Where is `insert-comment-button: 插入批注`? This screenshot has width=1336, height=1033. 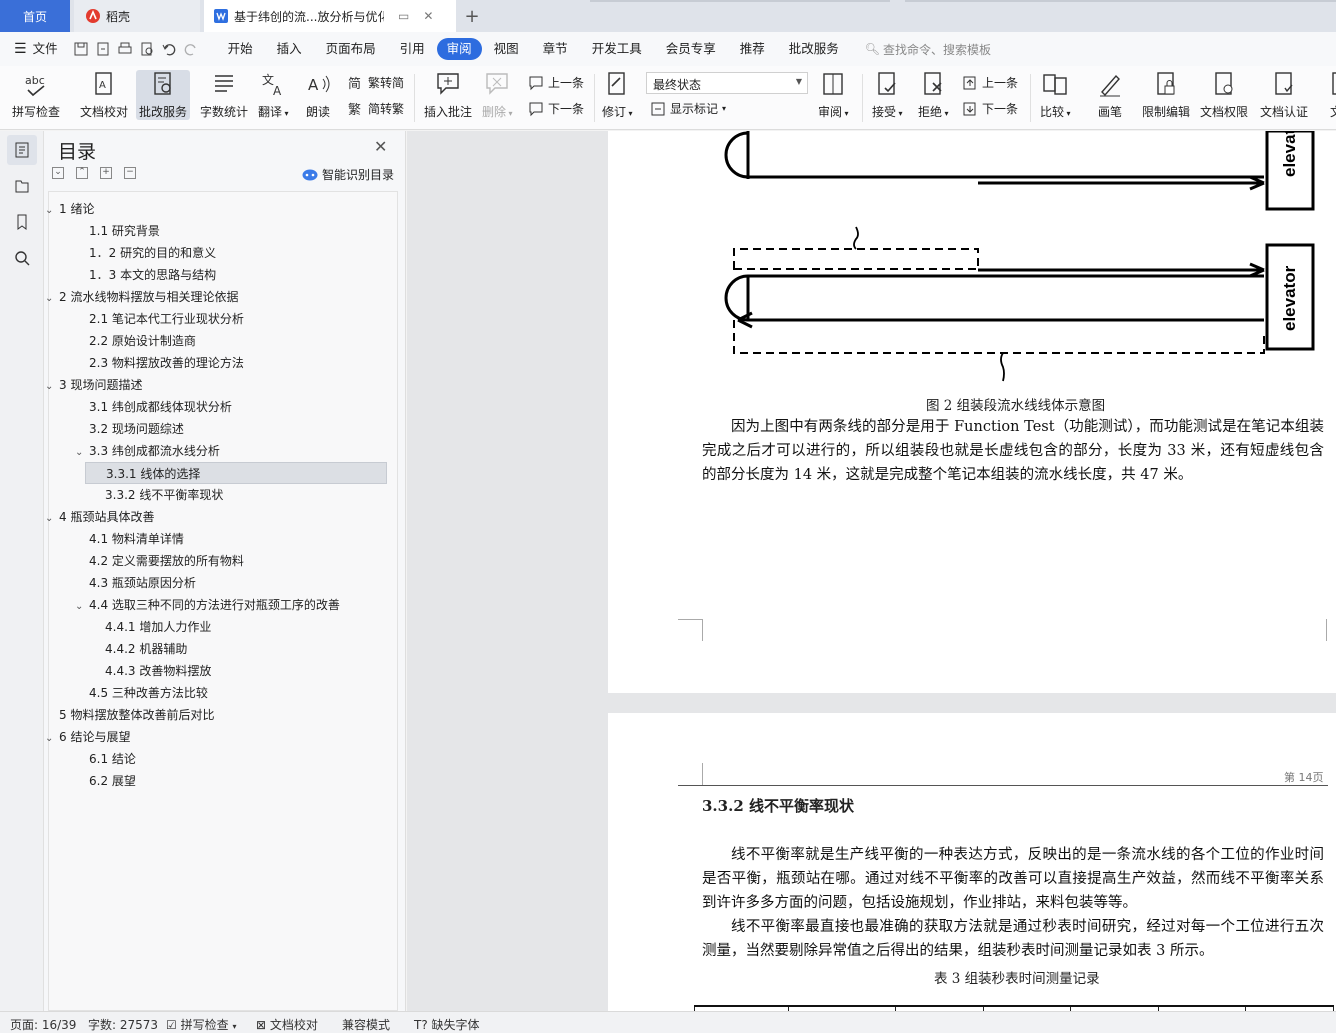
insert-comment-button: 插入批注 is located at coordinates (448, 95).